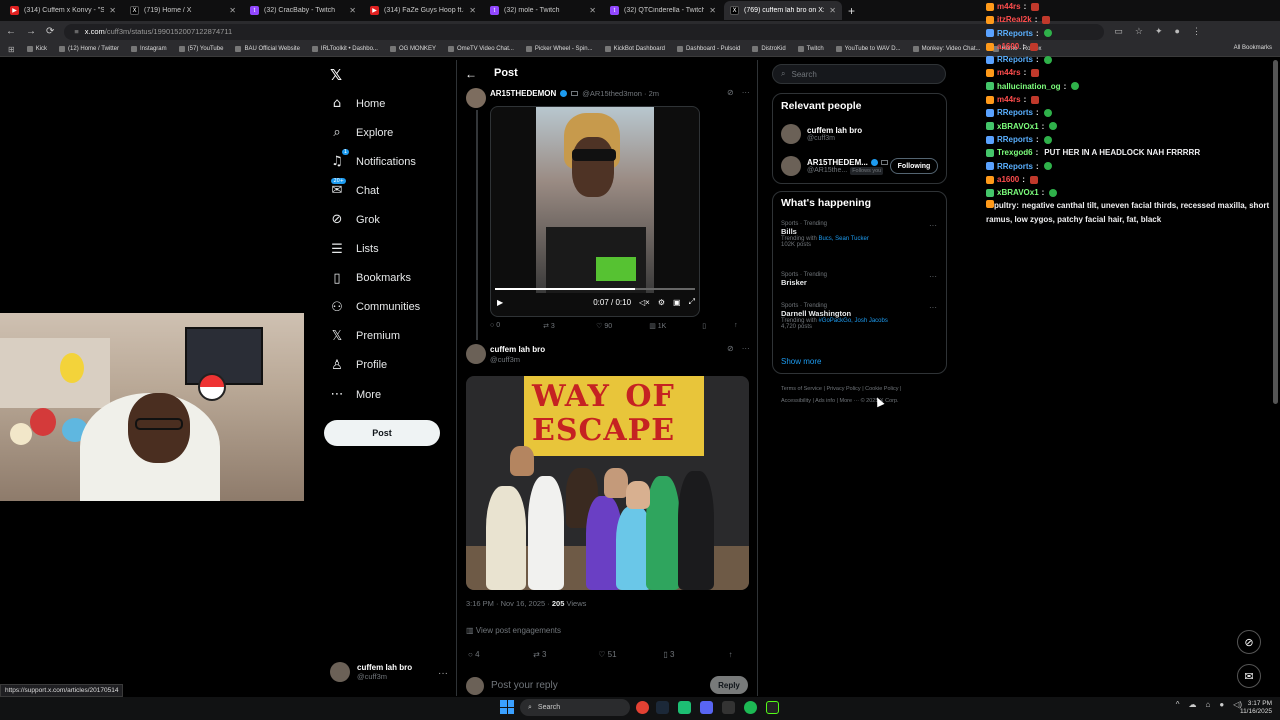 The image size is (1280, 720). I want to click on post-button: Post, so click(382, 433).